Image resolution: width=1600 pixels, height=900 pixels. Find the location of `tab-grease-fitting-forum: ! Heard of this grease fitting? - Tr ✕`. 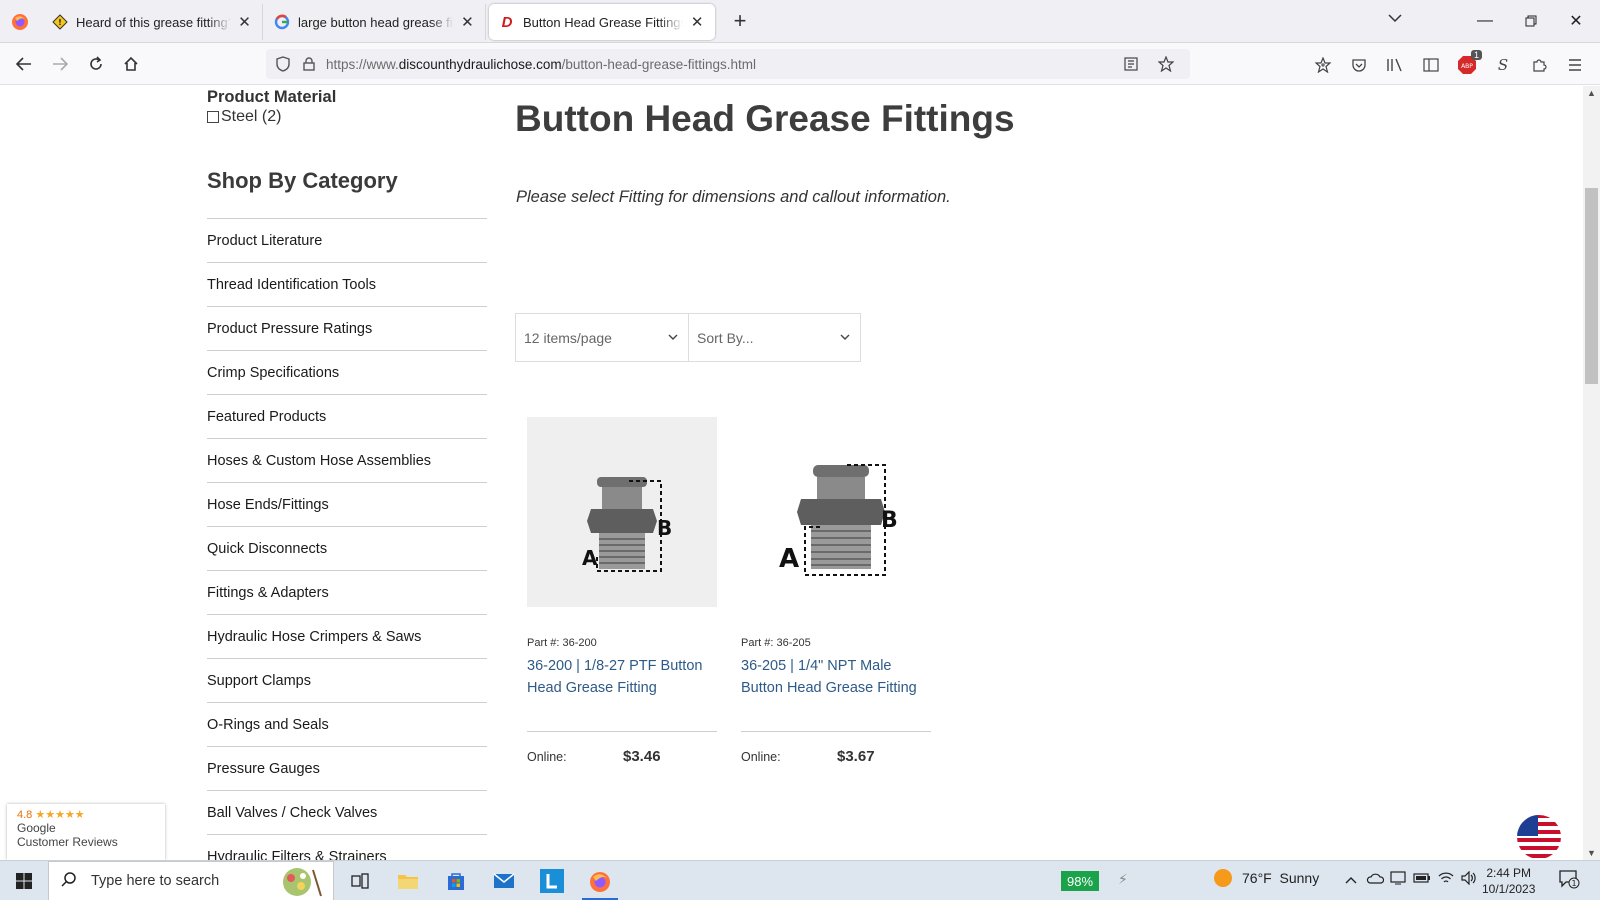

tab-grease-fitting-forum: ! Heard of this grease fitting? - Tr ✕ is located at coordinates (152, 22).